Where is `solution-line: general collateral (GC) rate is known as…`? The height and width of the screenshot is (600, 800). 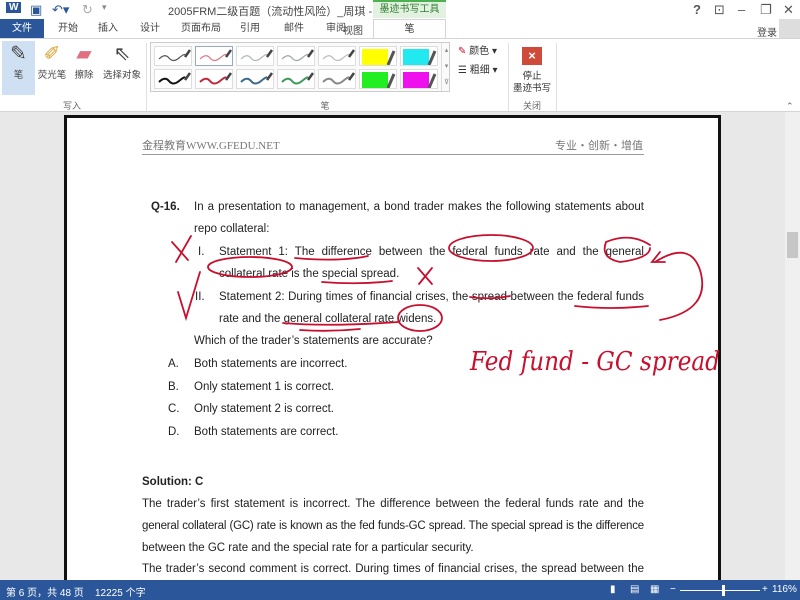 solution-line: general collateral (GC) rate is known as… is located at coordinates (393, 526).